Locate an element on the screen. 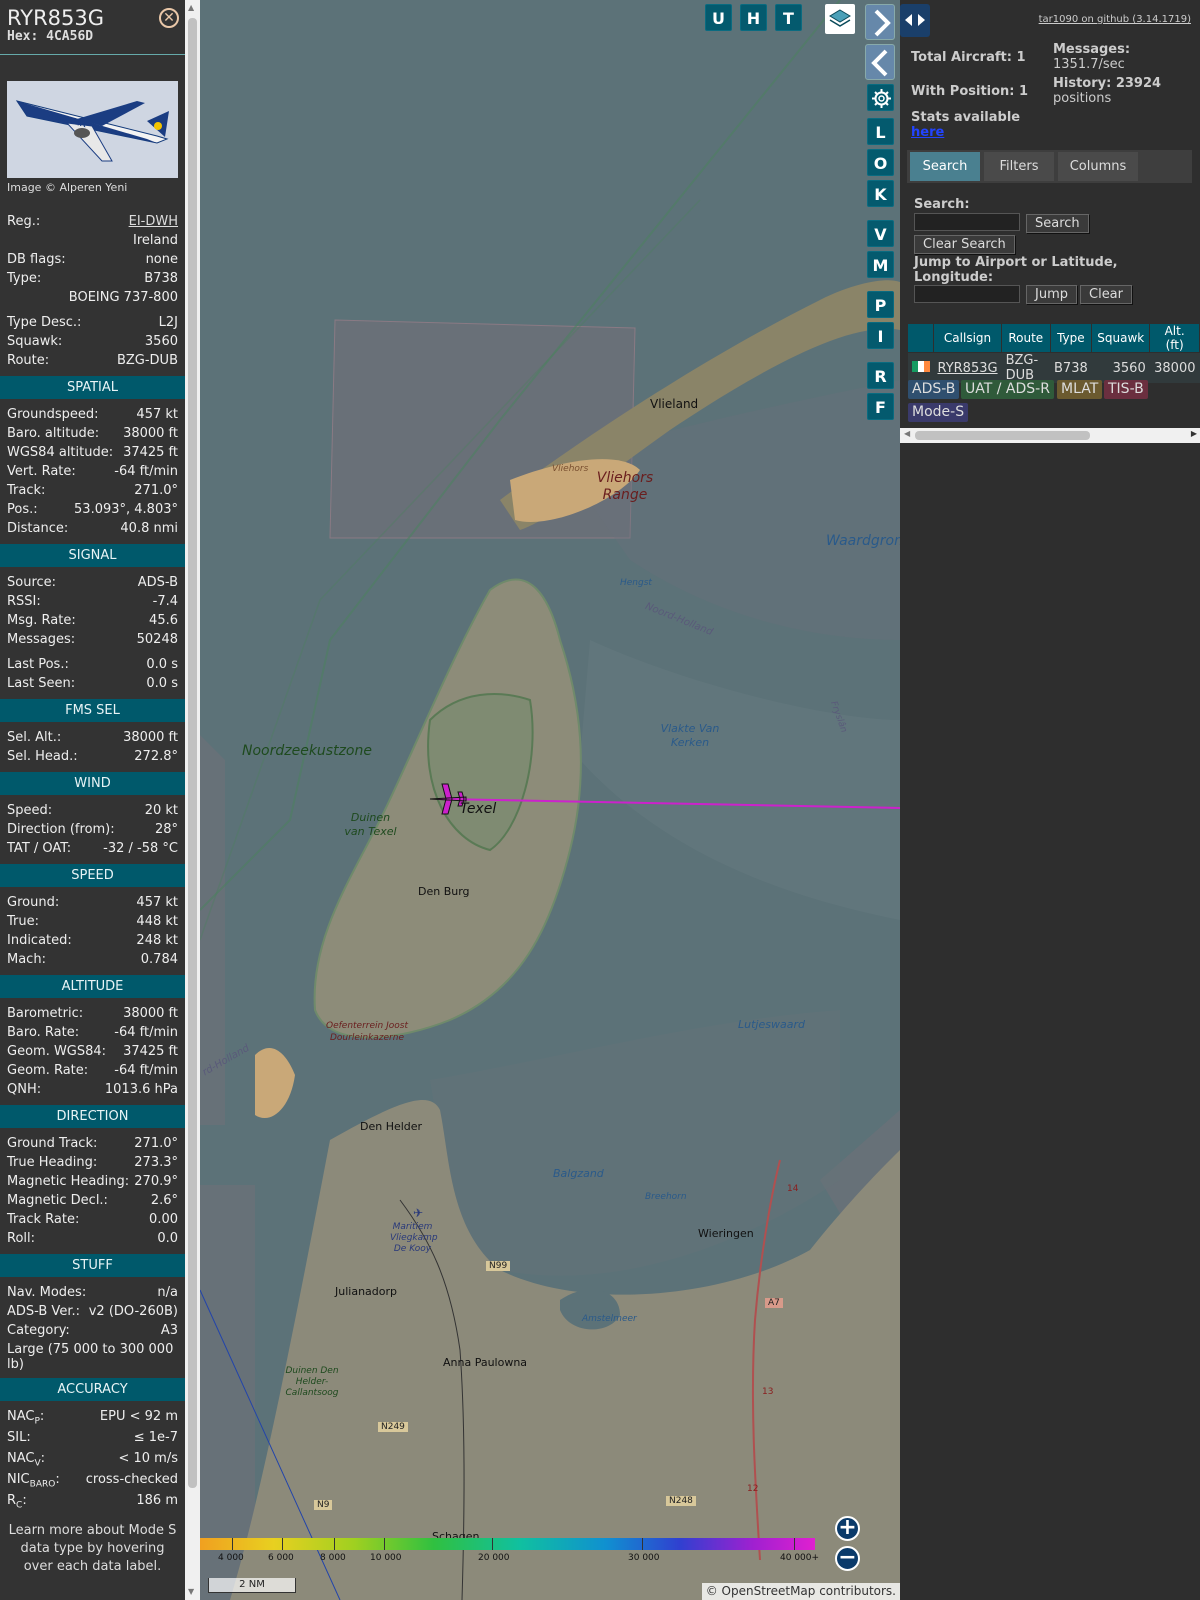  button-t: T is located at coordinates (788, 17).